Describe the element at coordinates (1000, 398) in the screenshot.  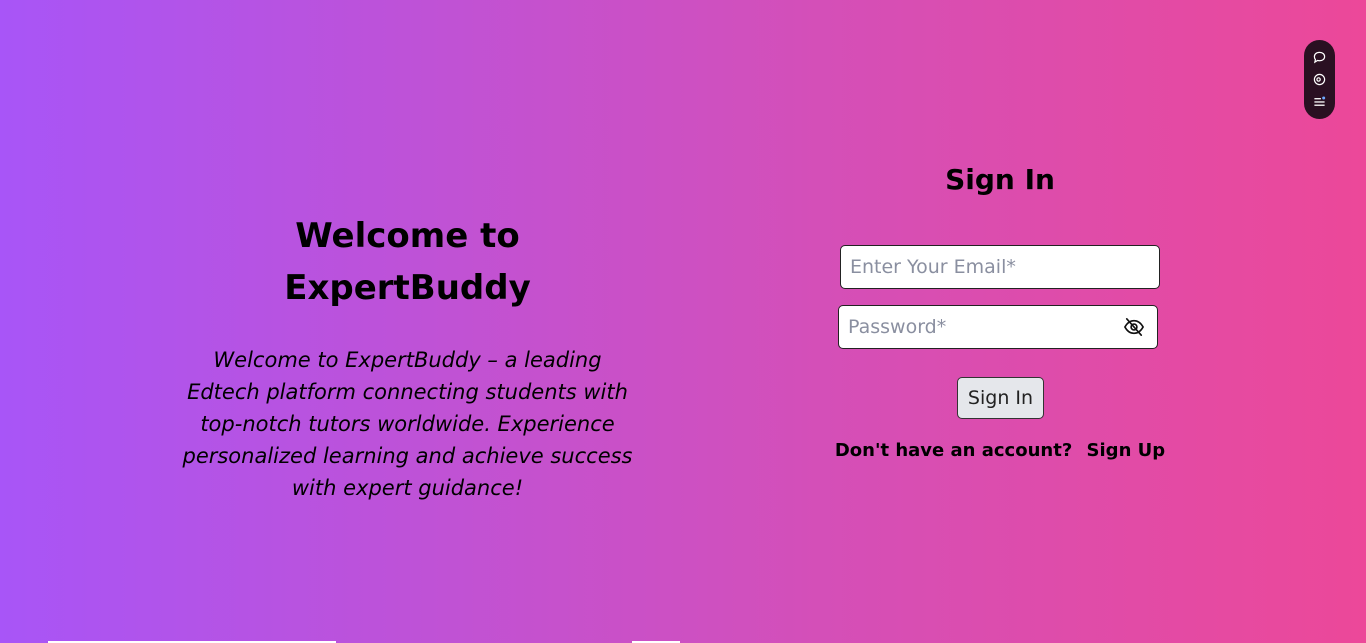
I see `signin-button: Sign In` at that location.